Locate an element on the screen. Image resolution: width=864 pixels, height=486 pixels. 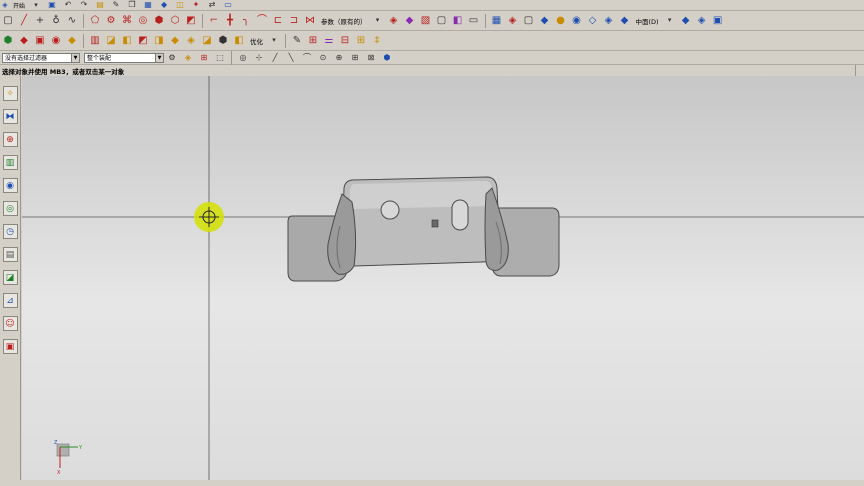
shade-icon: ◉ is located at coordinates (577, 21).